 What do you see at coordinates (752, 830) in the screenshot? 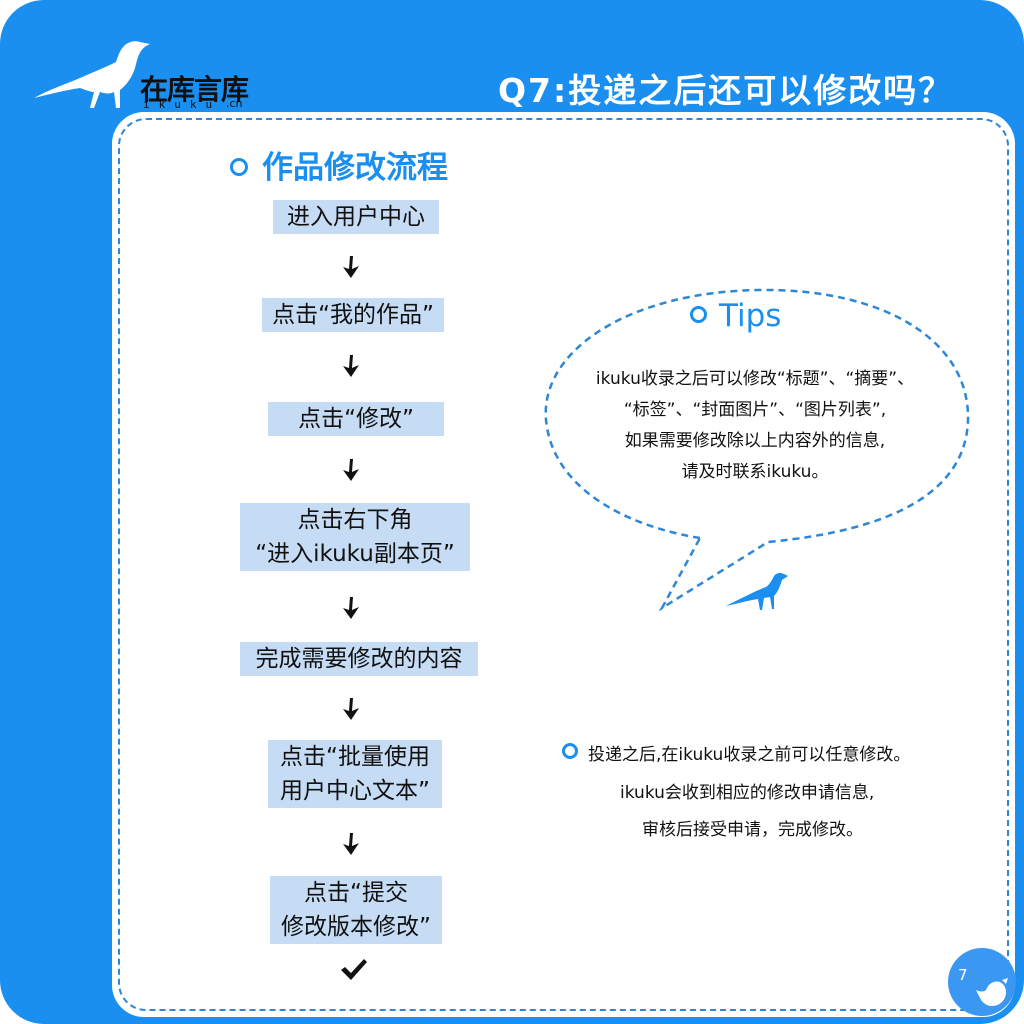
I see `note-line: 审核后接受申请，完成修改。` at bounding box center [752, 830].